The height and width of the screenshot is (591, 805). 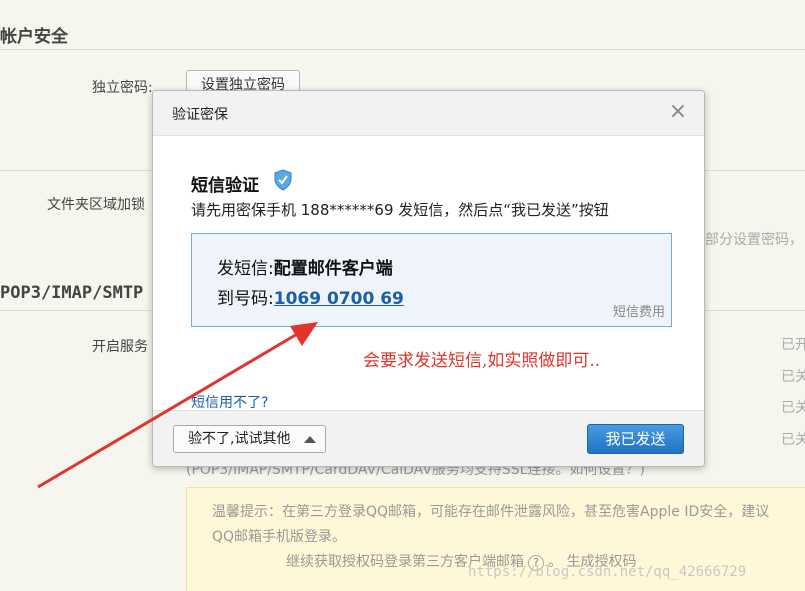 What do you see at coordinates (428, 438) in the screenshot?
I see `dialog-footer: 验不了,试试其他 我已发送` at bounding box center [428, 438].